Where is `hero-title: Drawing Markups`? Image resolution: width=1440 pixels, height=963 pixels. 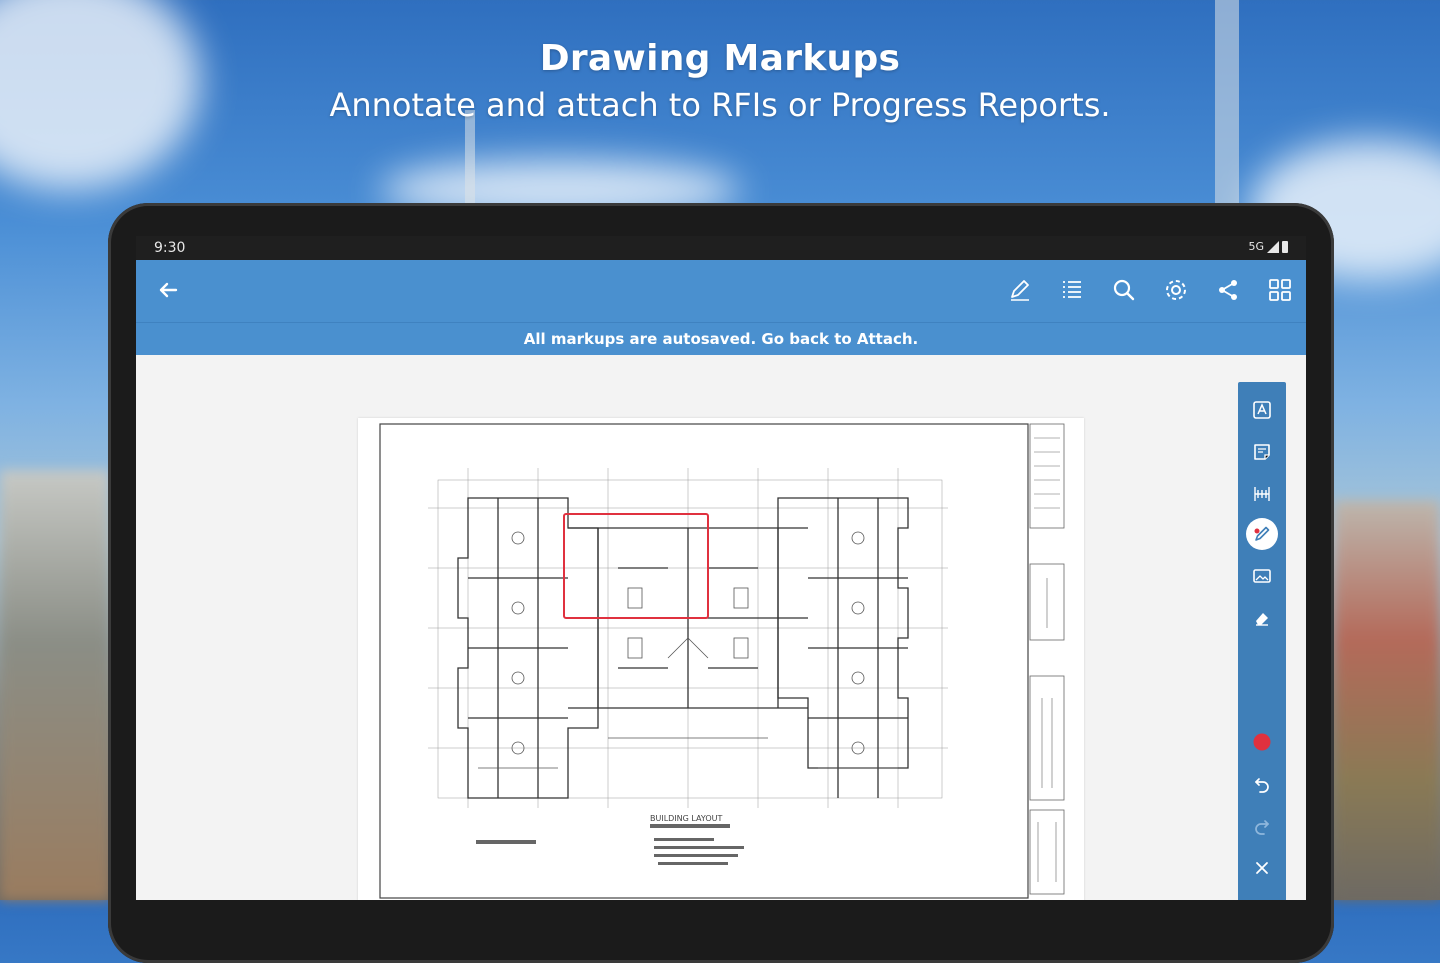
hero-title: Drawing Markups is located at coordinates (720, 58).